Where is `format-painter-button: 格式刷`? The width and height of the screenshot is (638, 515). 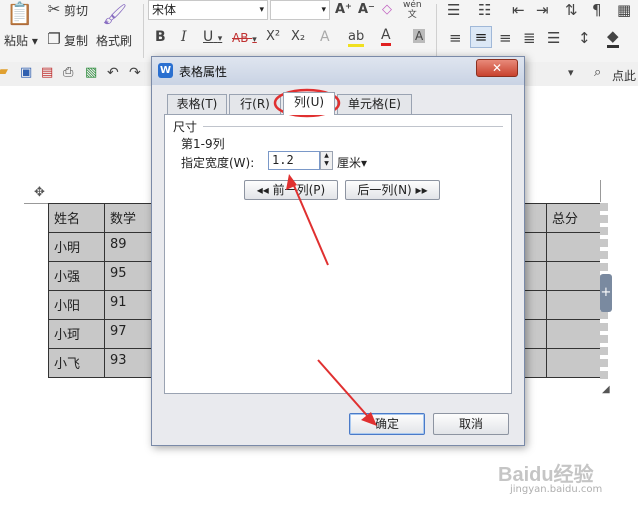
format-painter-button: 格式刷 is located at coordinates (114, 40).